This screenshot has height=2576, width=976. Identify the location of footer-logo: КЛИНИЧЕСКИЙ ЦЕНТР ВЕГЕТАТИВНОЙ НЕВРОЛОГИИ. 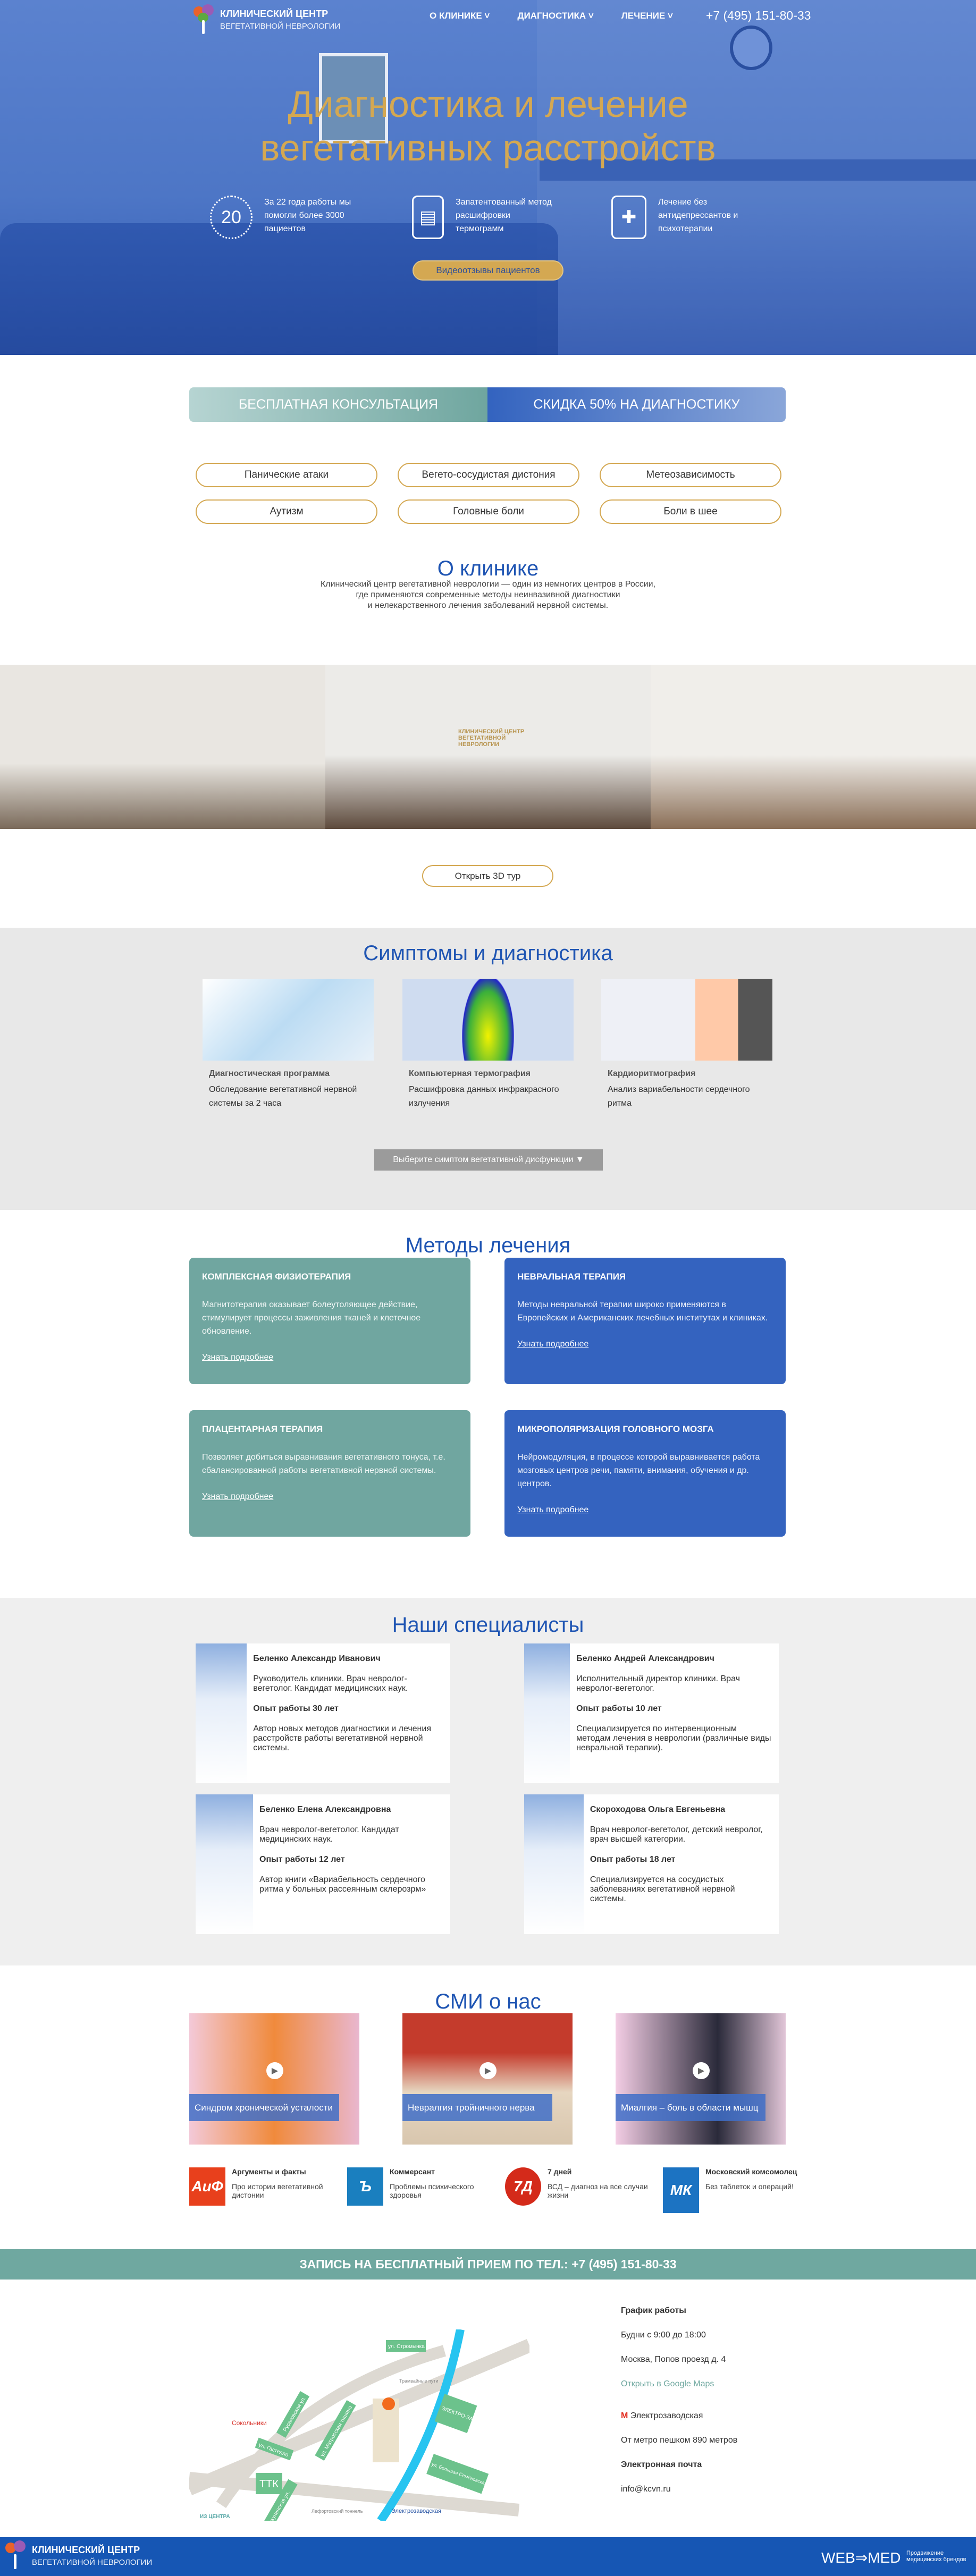
(77, 2555).